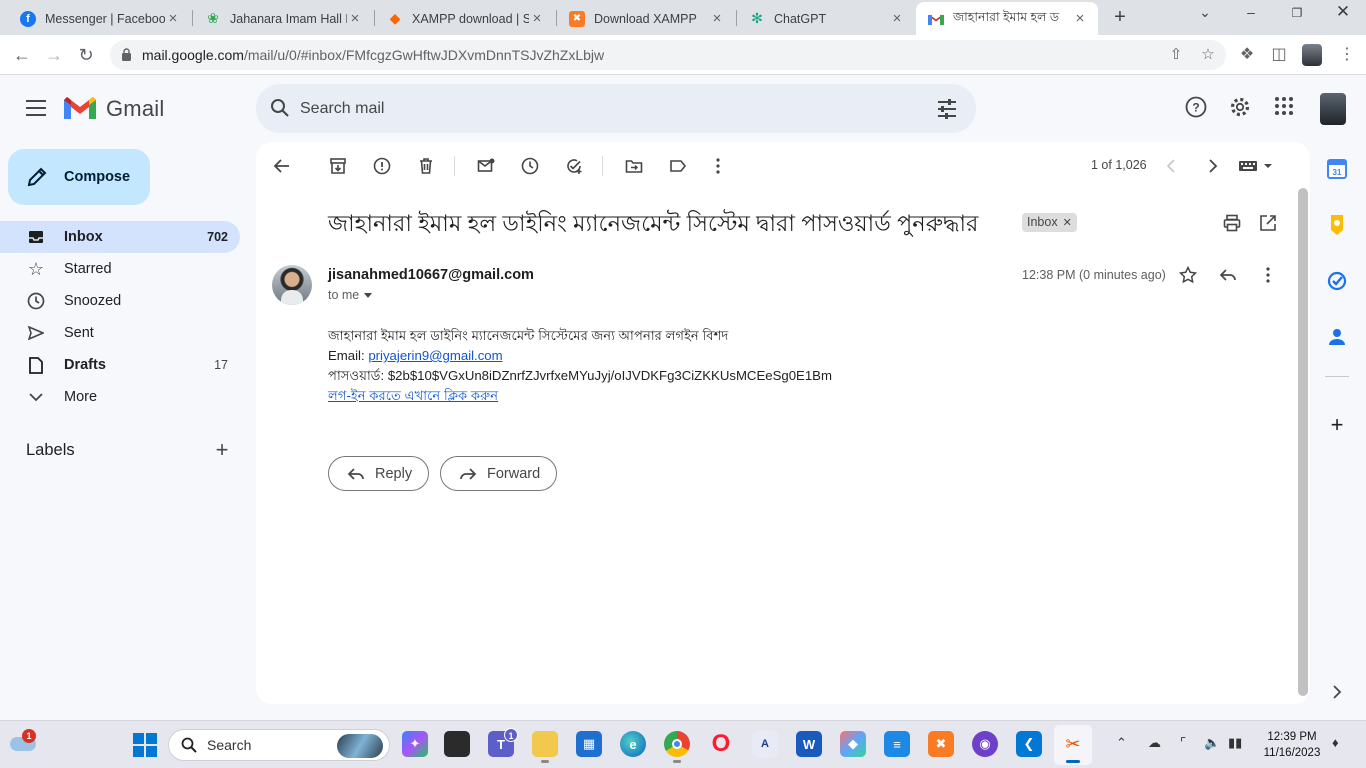  I want to click on gitkraken-icon: ◆, so click(853, 744).